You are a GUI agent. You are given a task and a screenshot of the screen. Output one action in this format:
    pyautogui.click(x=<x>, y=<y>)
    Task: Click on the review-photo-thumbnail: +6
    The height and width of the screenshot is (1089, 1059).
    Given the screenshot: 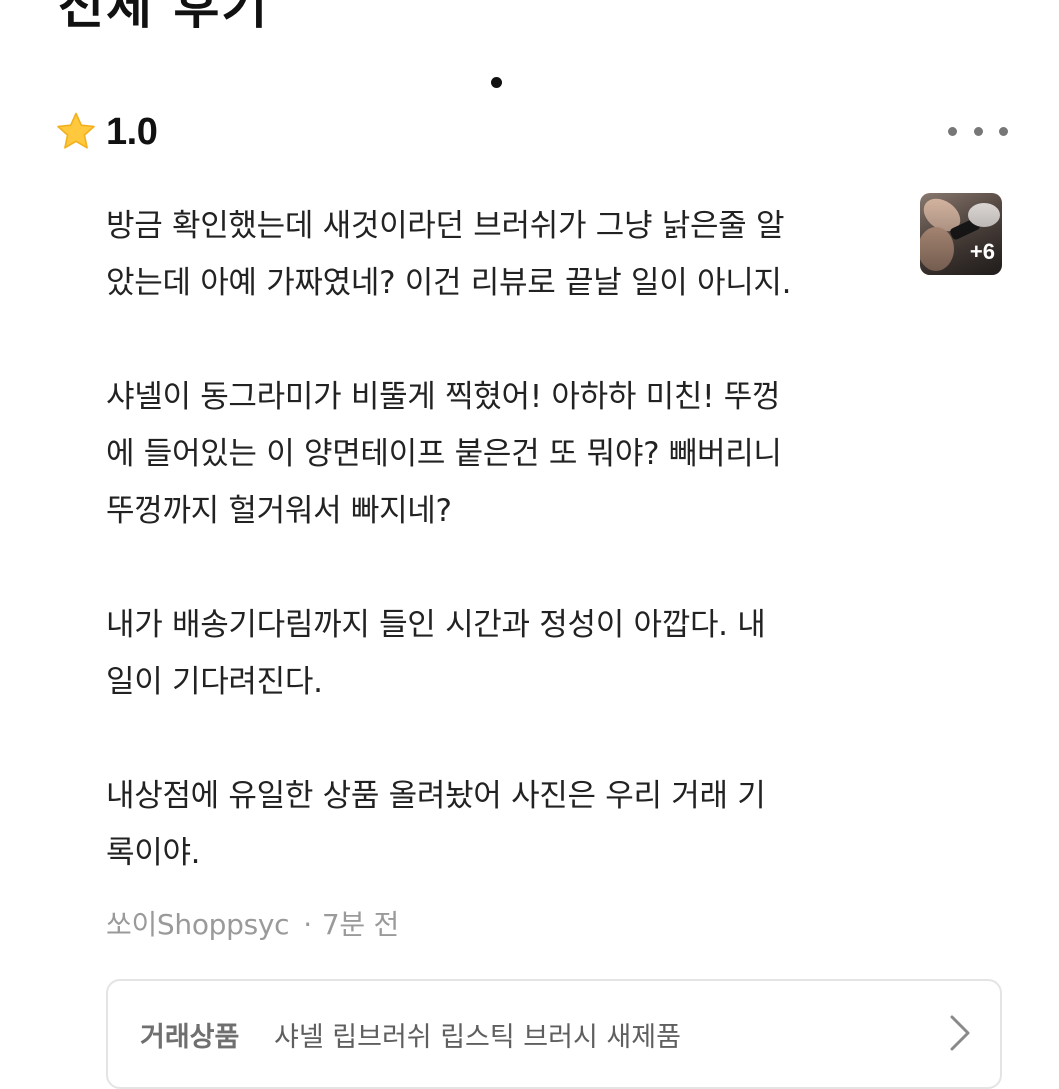 What is the action you would take?
    pyautogui.click(x=961, y=234)
    